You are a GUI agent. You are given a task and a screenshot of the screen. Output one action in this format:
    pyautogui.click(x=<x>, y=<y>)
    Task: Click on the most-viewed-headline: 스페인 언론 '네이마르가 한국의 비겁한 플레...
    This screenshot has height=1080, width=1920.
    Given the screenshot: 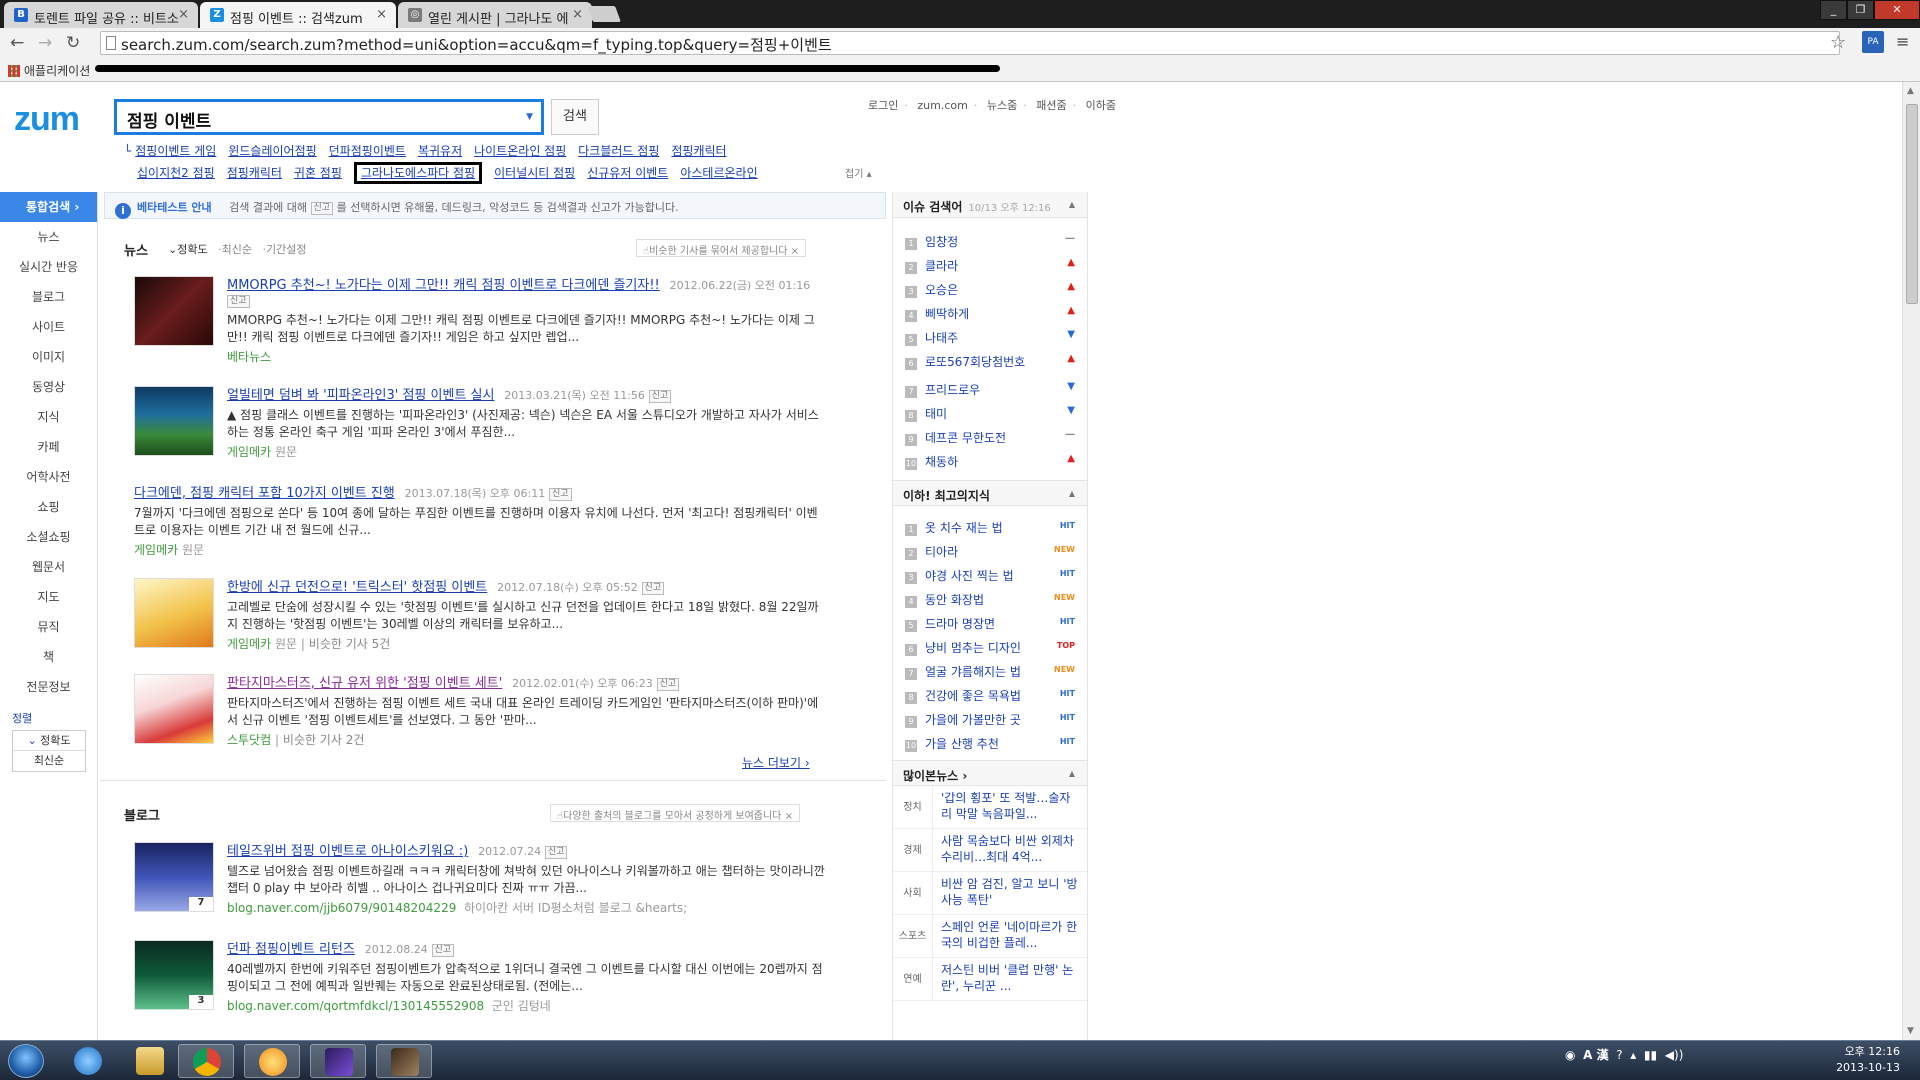 What is the action you would take?
    pyautogui.click(x=1010, y=936)
    